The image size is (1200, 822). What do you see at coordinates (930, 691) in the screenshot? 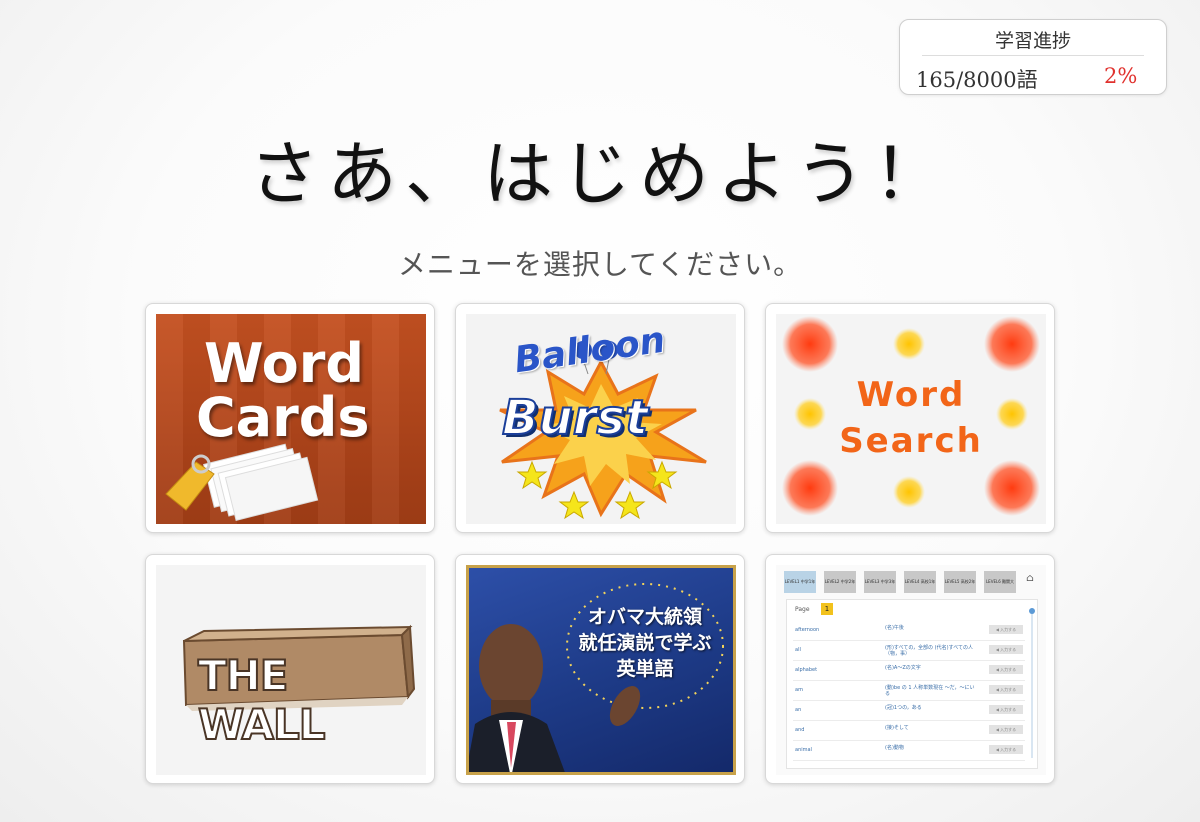
I see `list-meaning: (動)be の 1 人称単数現在 ～だ，～にいる` at bounding box center [930, 691].